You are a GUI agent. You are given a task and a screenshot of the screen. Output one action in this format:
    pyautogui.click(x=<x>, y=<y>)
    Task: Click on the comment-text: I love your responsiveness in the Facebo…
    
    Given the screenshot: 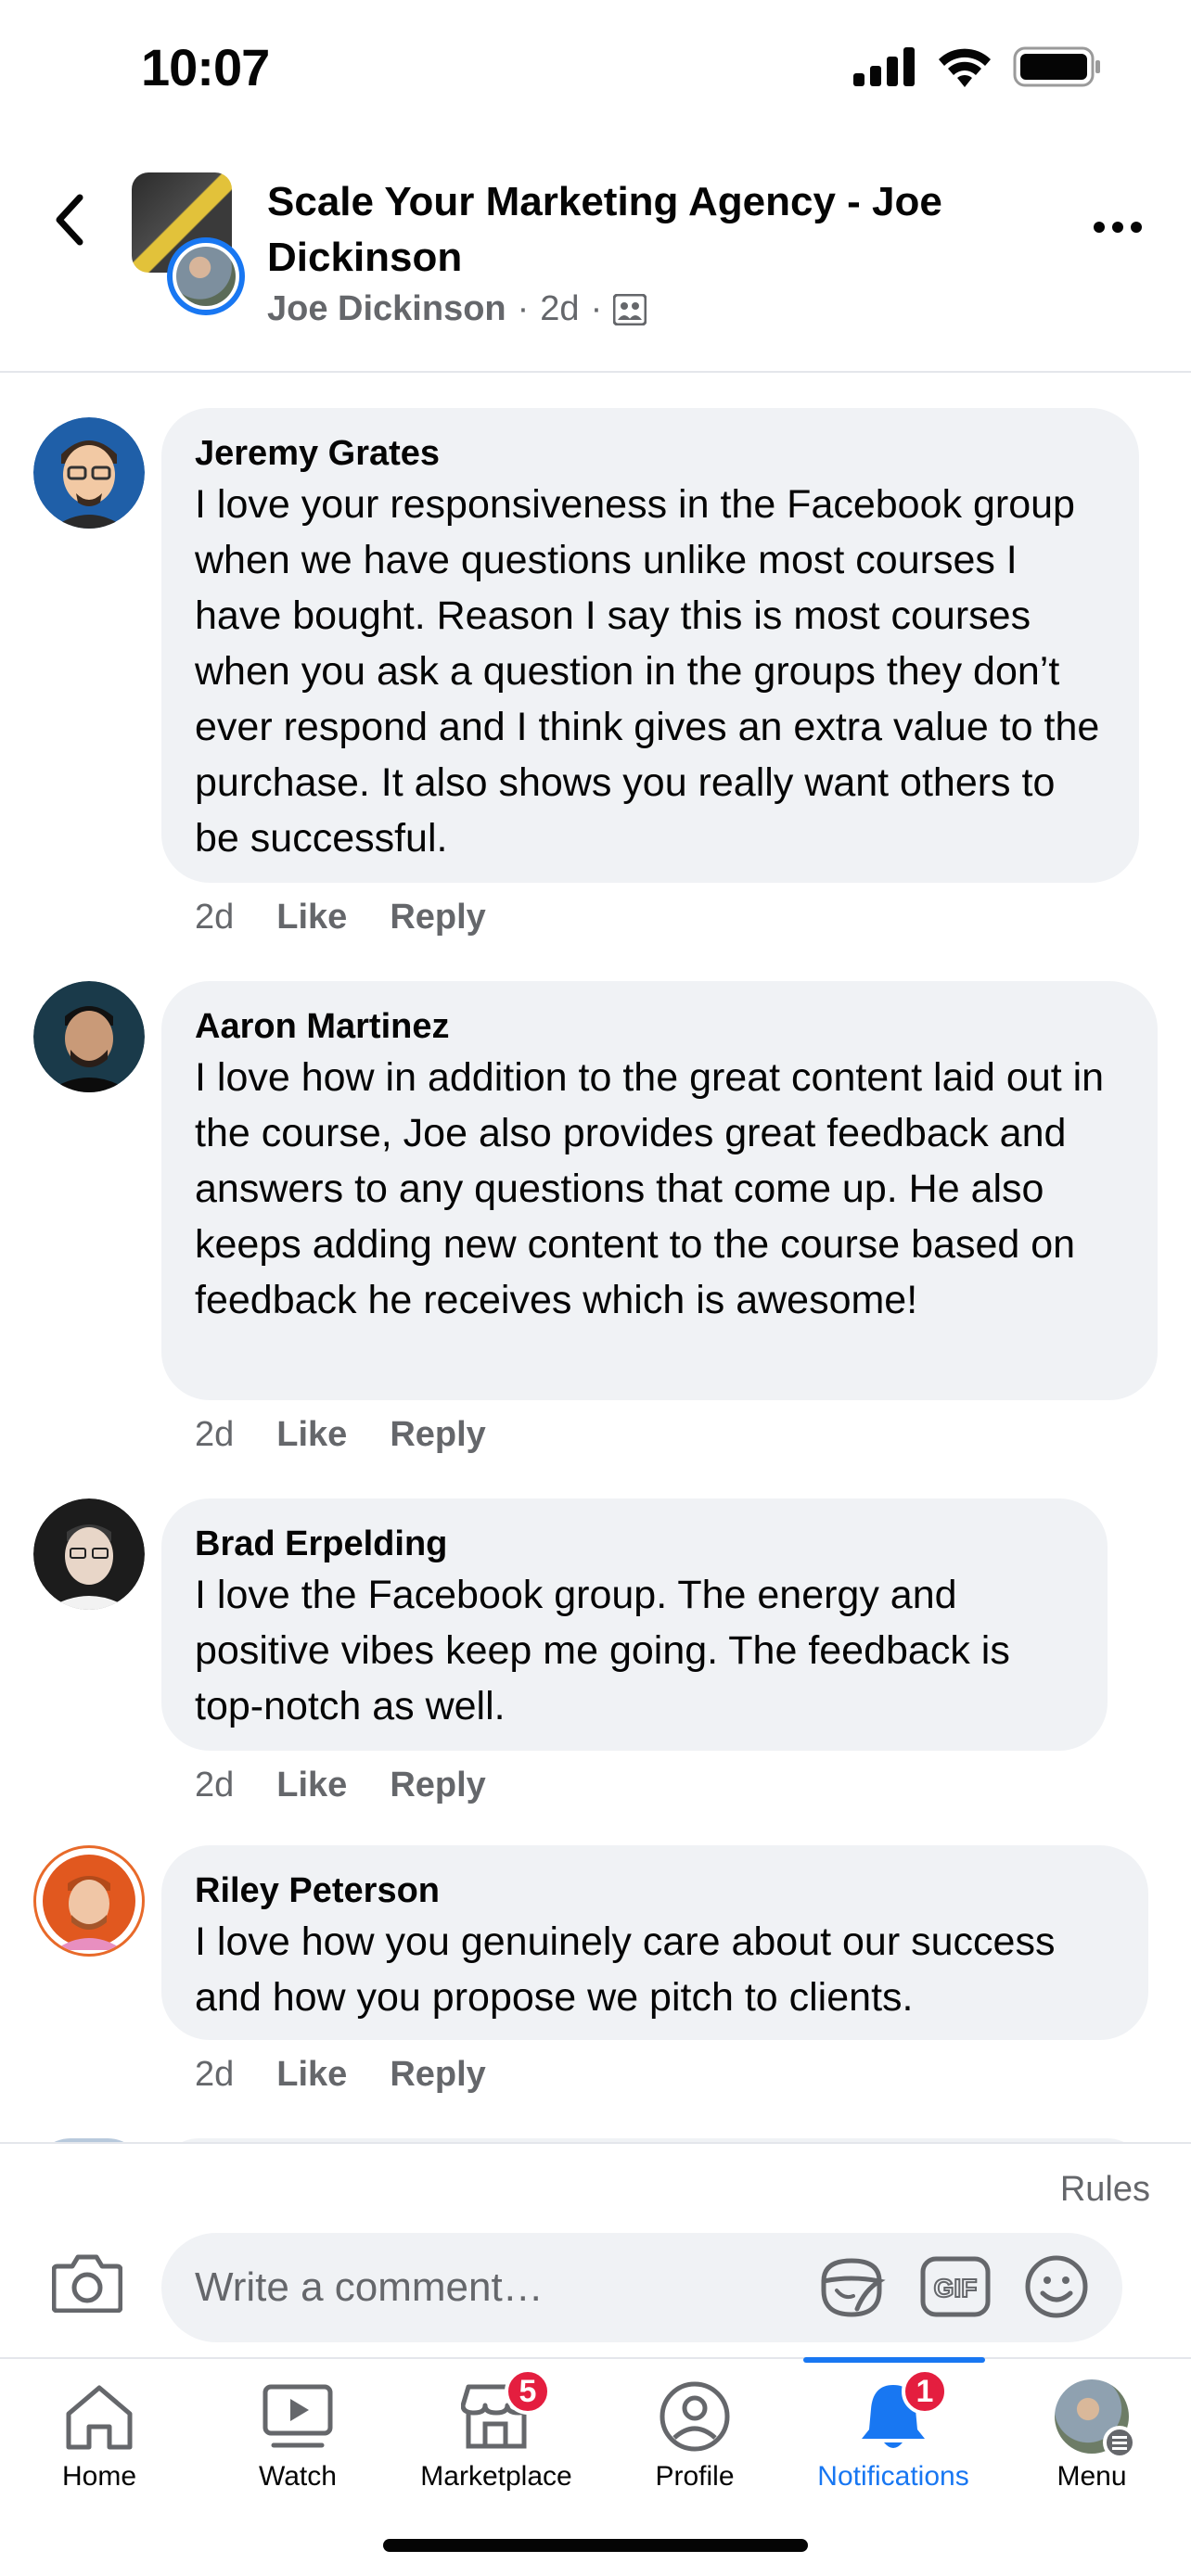 What is the action you would take?
    pyautogui.click(x=647, y=672)
    